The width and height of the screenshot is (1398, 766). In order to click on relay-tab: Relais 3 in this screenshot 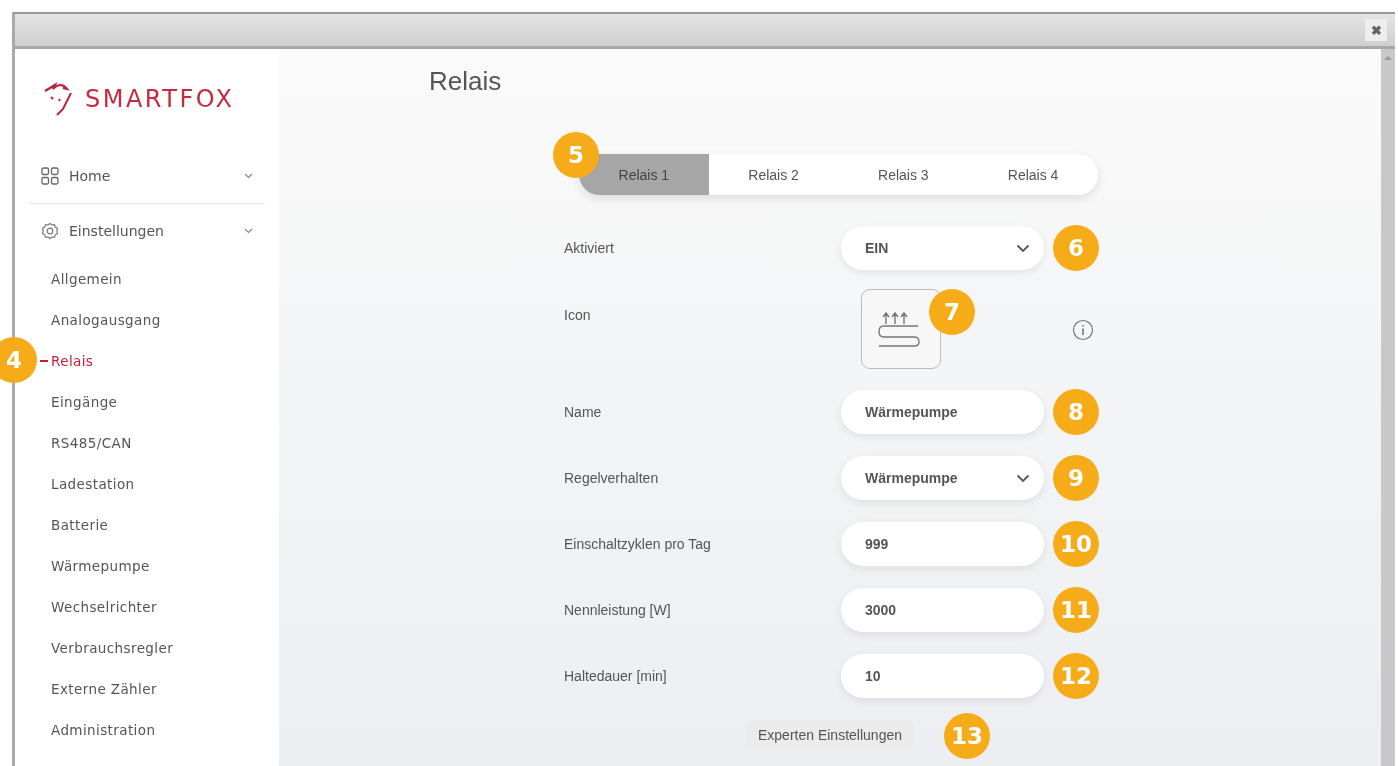, I will do `click(903, 174)`.